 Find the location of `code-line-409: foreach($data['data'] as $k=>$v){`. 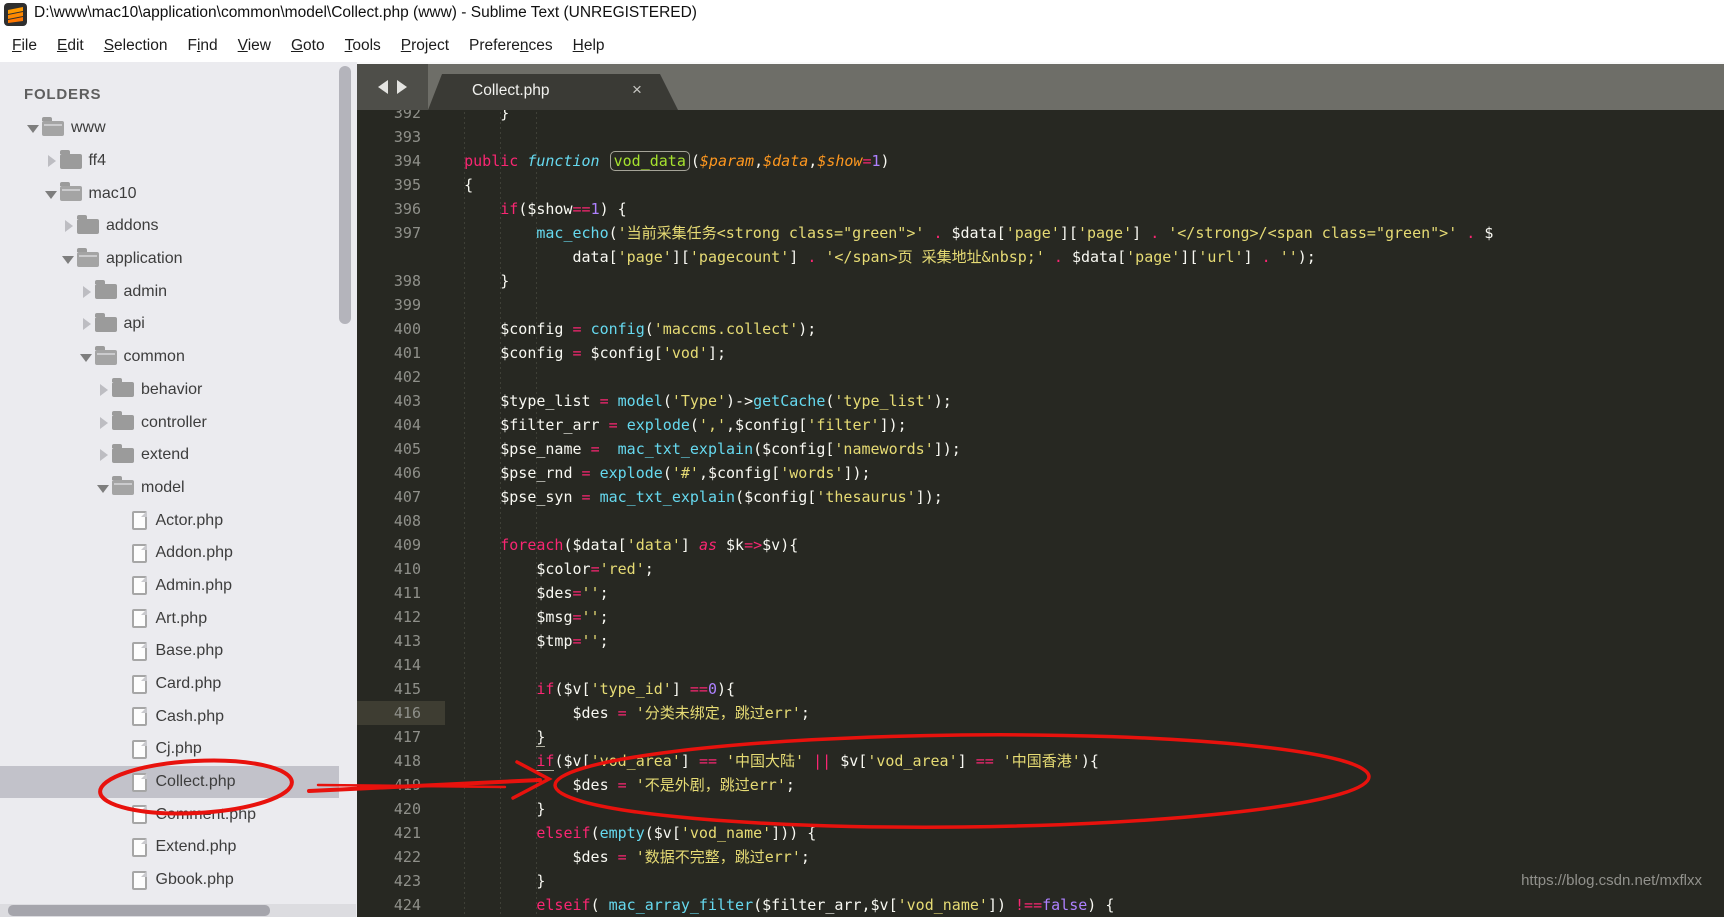

code-line-409: foreach($data['data'] as $k=>$v){ is located at coordinates (960, 545).